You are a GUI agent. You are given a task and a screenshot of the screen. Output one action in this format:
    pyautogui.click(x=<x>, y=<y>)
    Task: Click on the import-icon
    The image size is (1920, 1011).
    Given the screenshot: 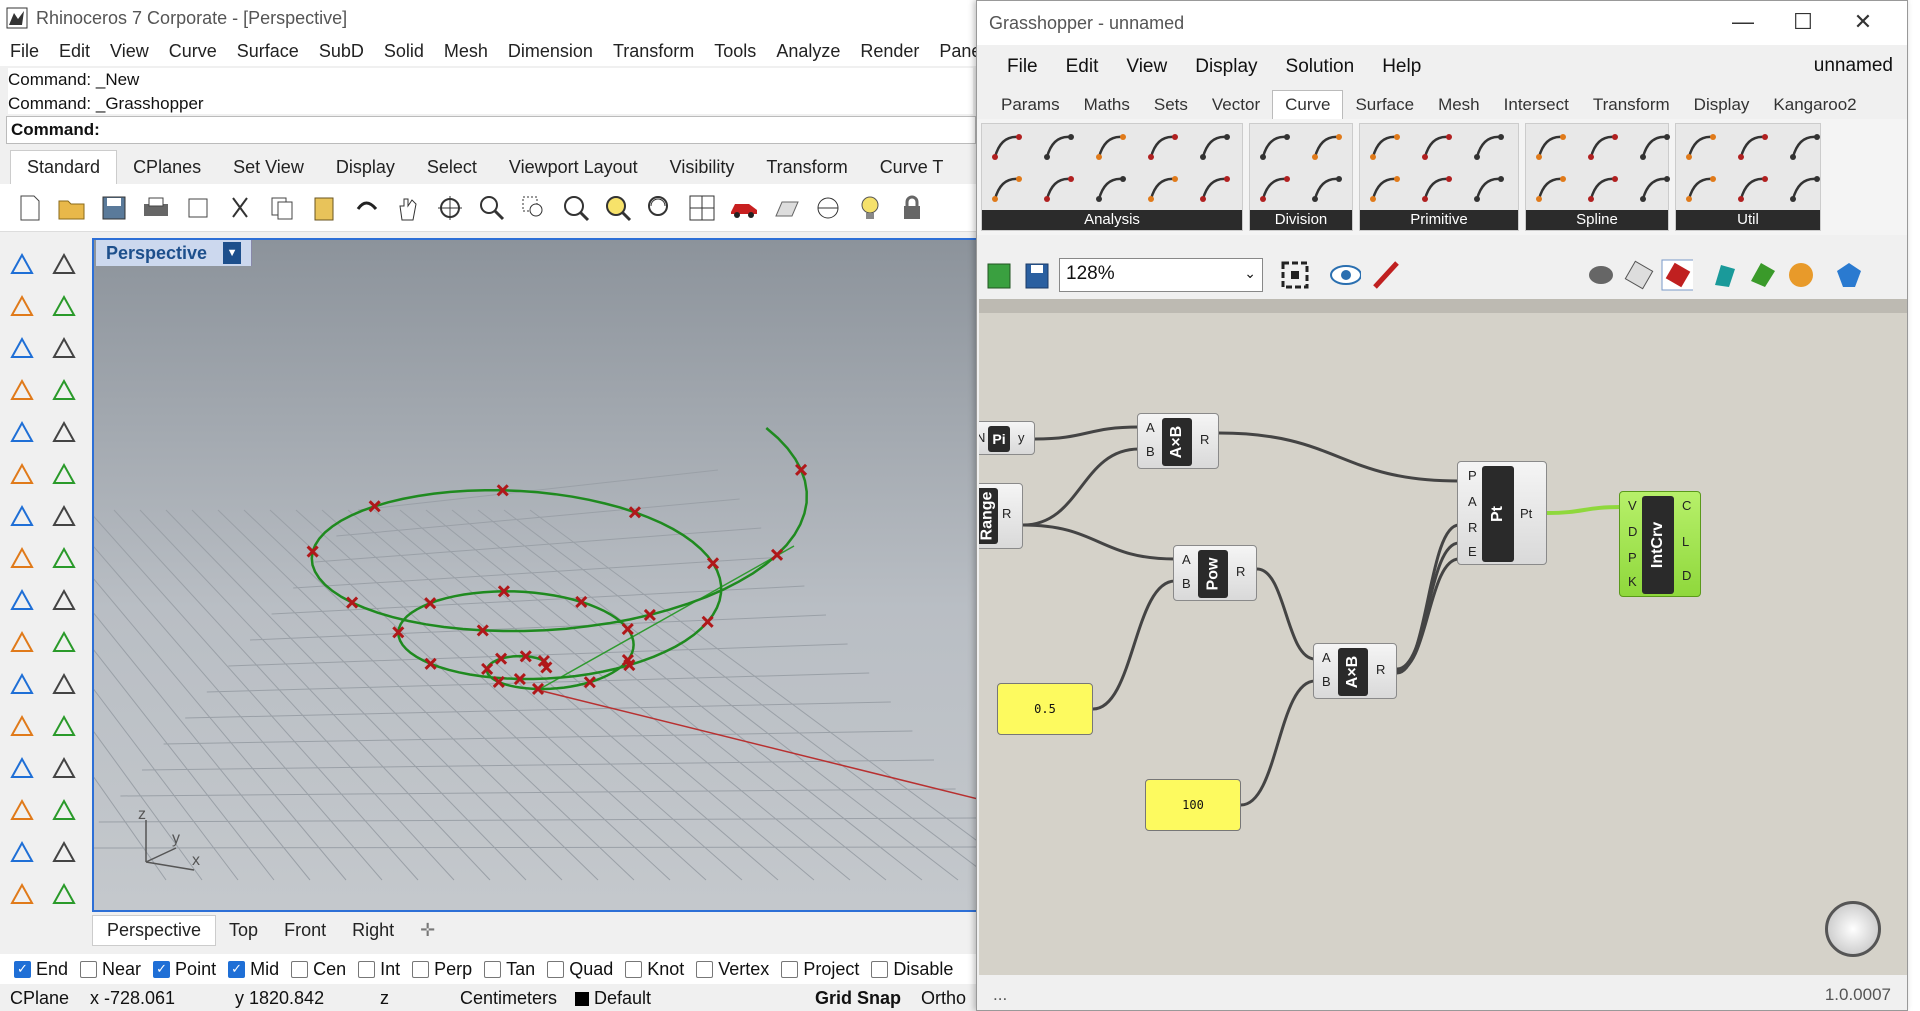 What is the action you would take?
    pyautogui.click(x=198, y=208)
    